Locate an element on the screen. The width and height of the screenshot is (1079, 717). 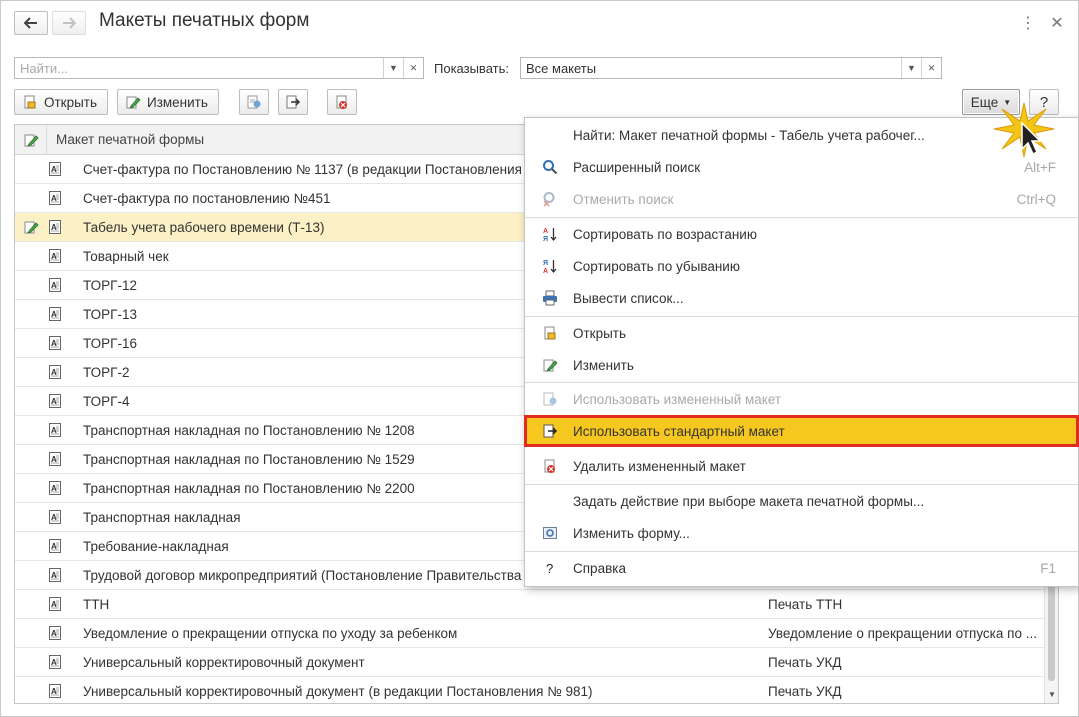
menu-item: Открыть is located at coordinates (801, 333).